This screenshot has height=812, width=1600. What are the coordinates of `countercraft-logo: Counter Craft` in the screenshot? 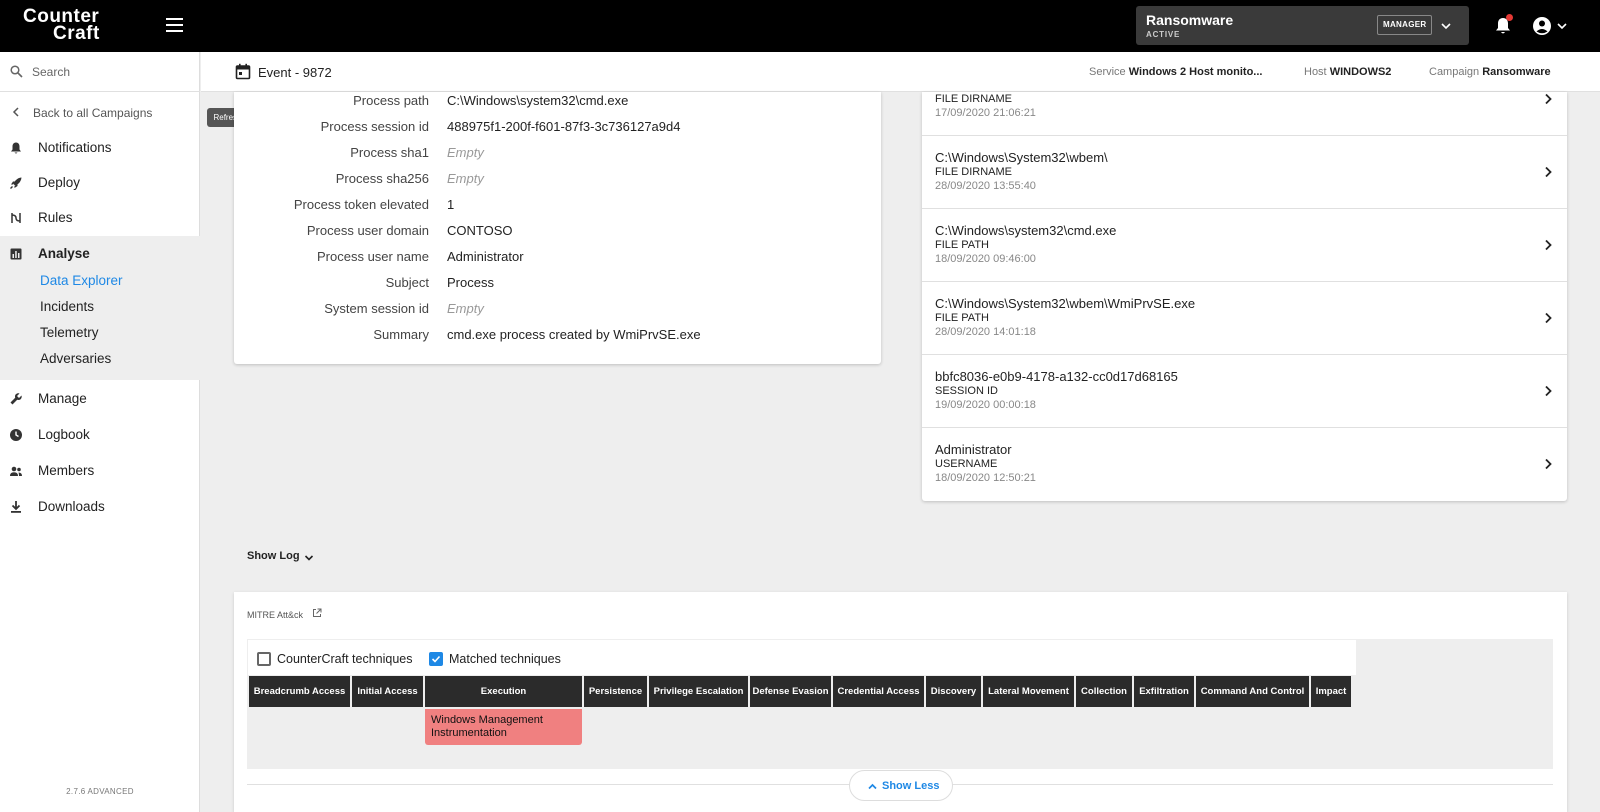 It's located at (78, 25).